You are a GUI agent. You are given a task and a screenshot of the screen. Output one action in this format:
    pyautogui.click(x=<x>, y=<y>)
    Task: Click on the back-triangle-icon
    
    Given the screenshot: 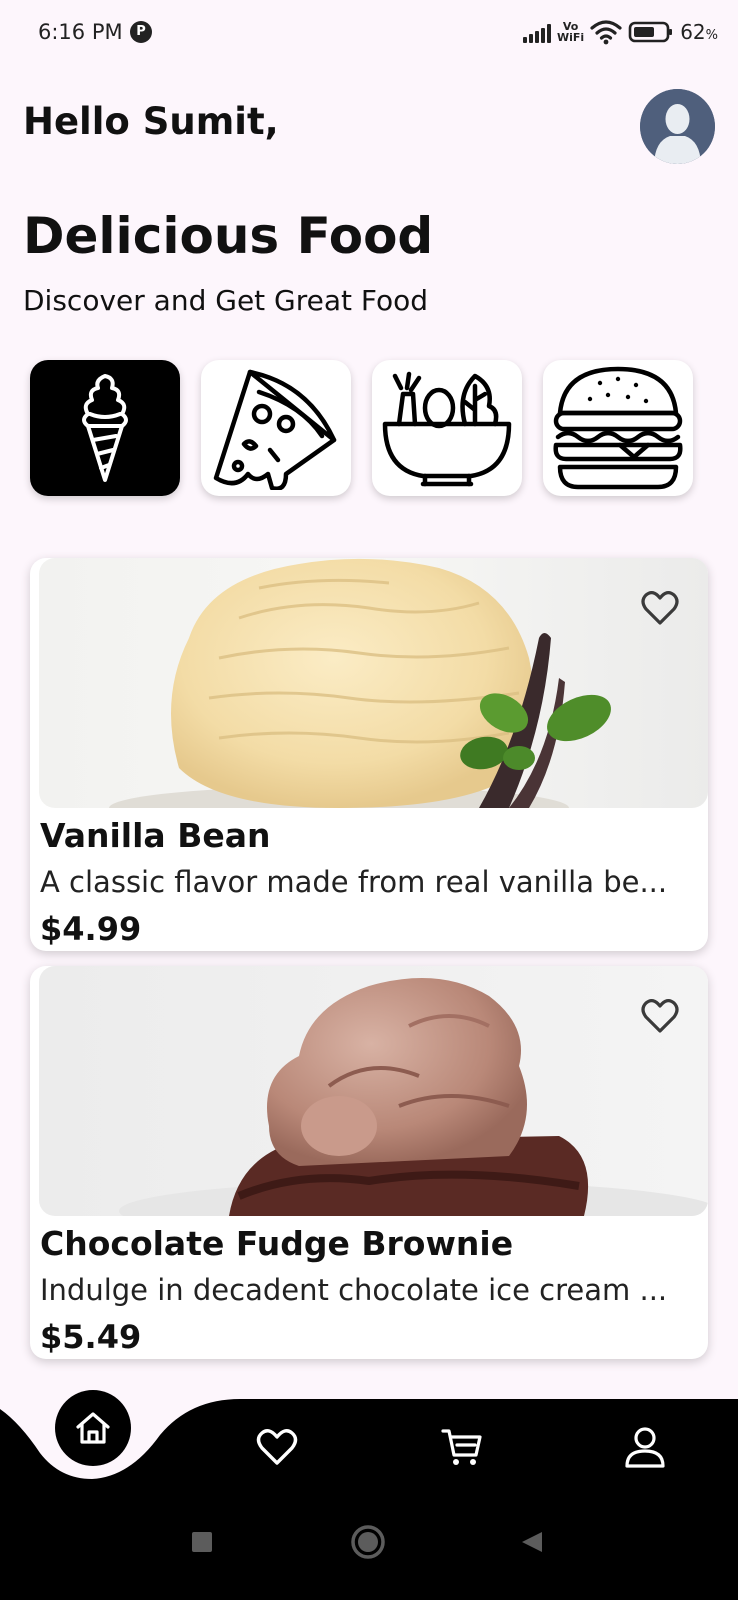 What is the action you would take?
    pyautogui.click(x=532, y=1542)
    